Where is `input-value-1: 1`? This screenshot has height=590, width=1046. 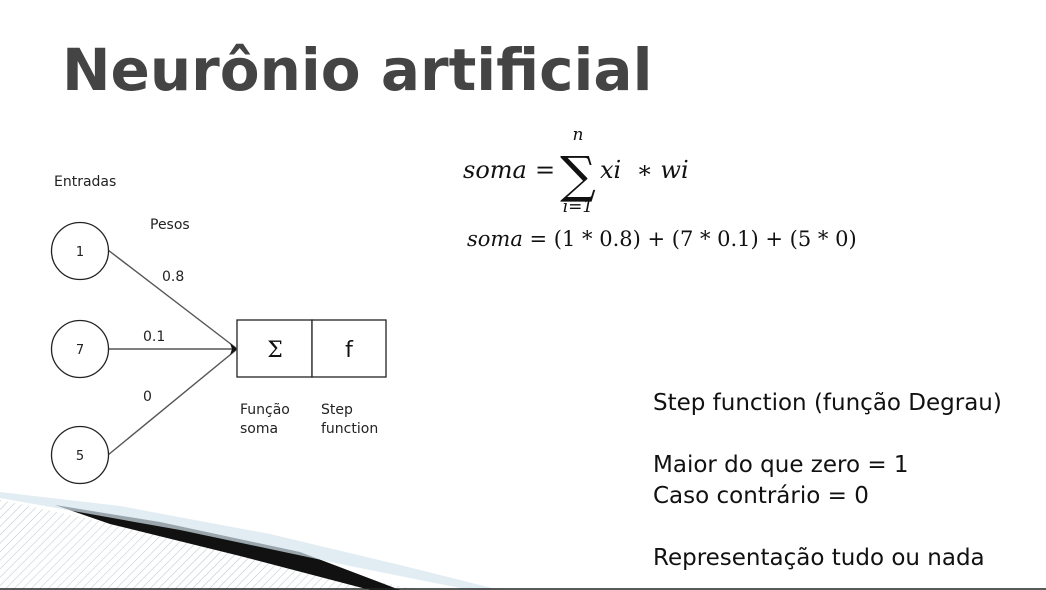
input-value-1: 1 is located at coordinates (80, 252).